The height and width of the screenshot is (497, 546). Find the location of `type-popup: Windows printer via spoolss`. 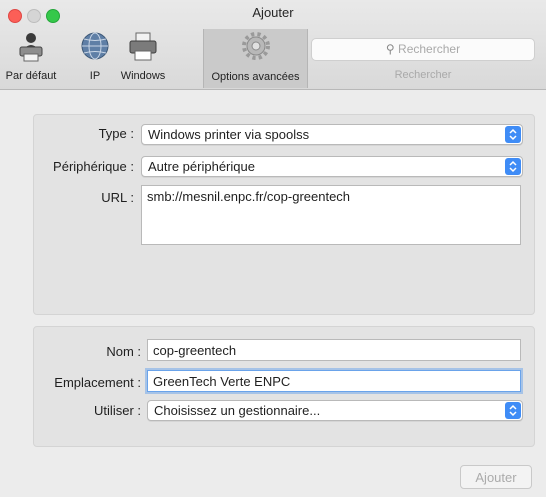

type-popup: Windows printer via spoolss is located at coordinates (332, 134).